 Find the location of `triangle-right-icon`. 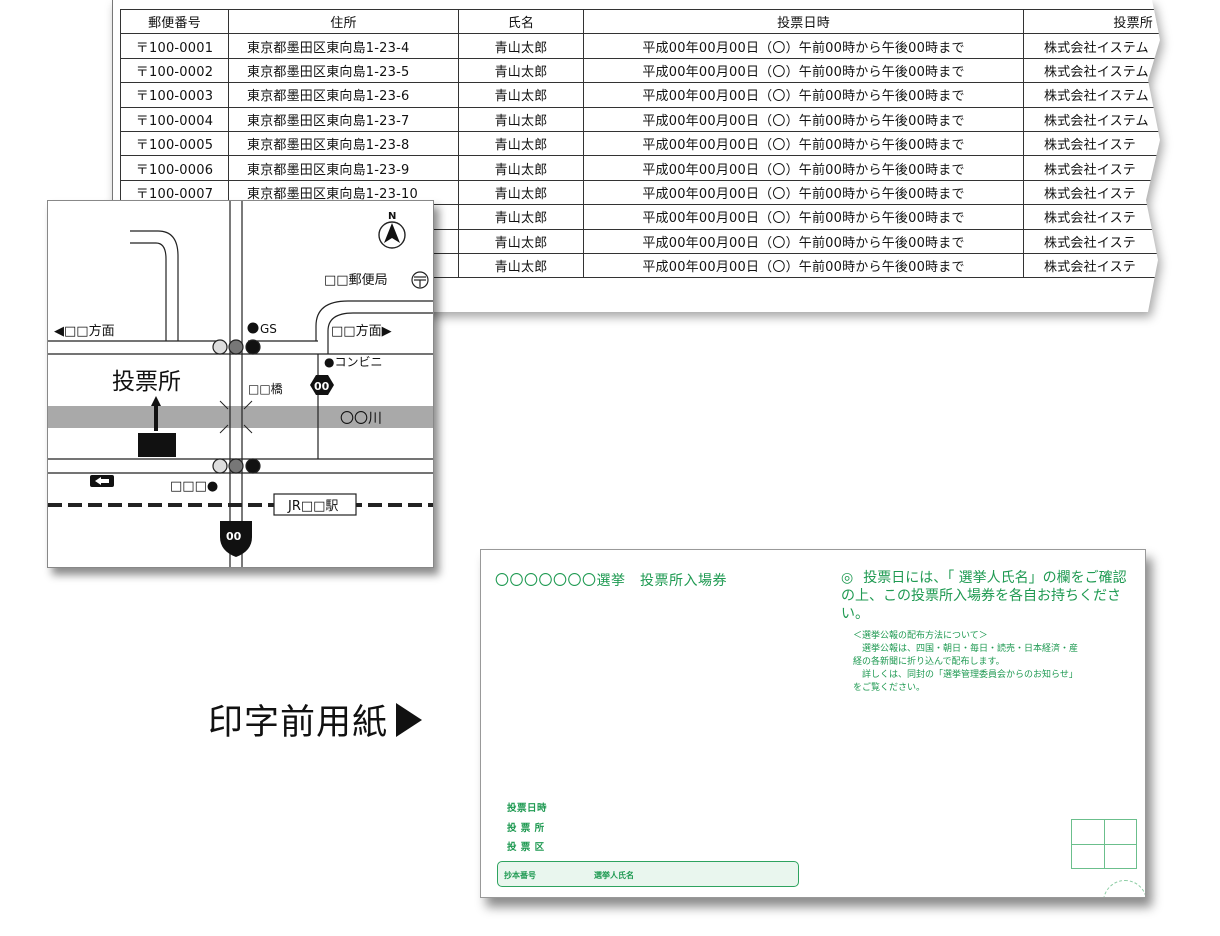

triangle-right-icon is located at coordinates (409, 719).